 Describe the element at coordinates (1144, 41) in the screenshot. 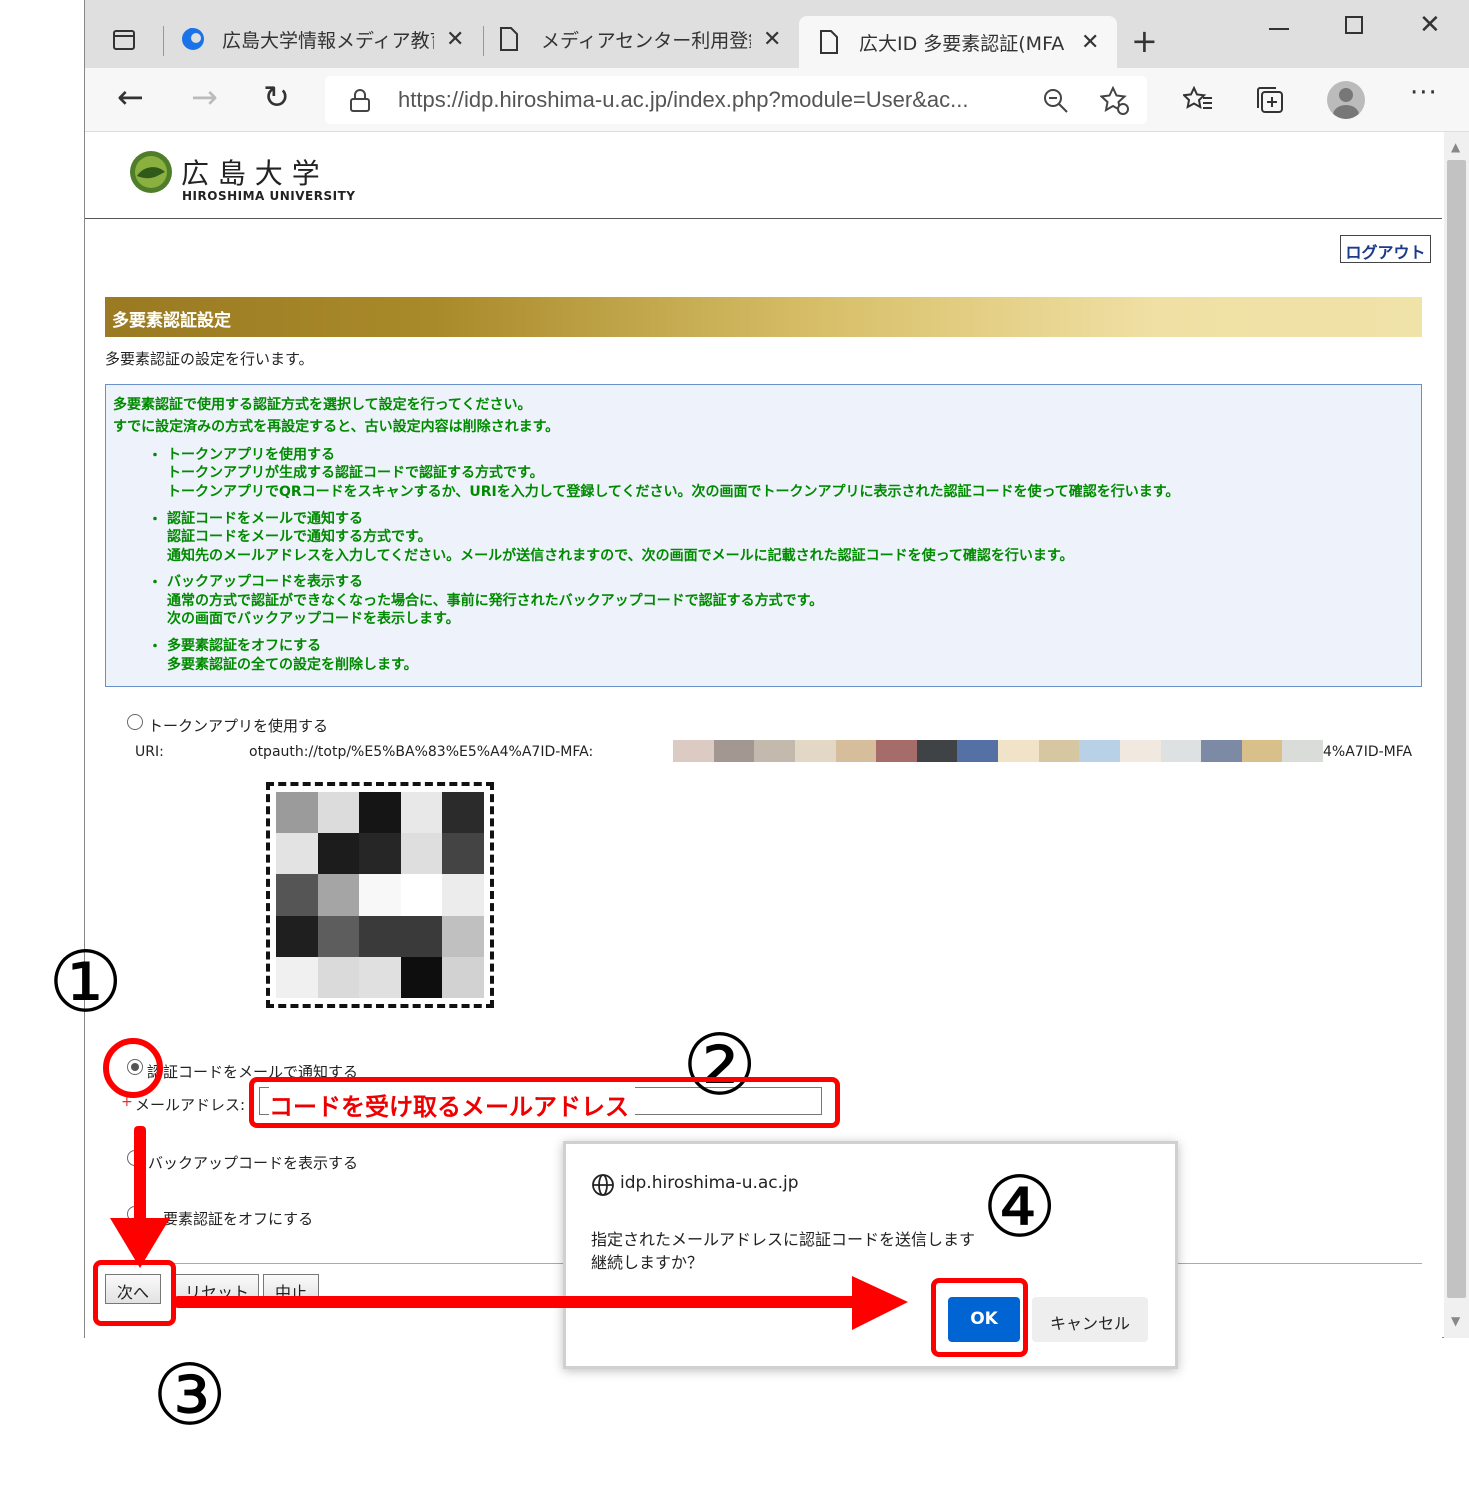

I see `new-tab-button: +` at that location.